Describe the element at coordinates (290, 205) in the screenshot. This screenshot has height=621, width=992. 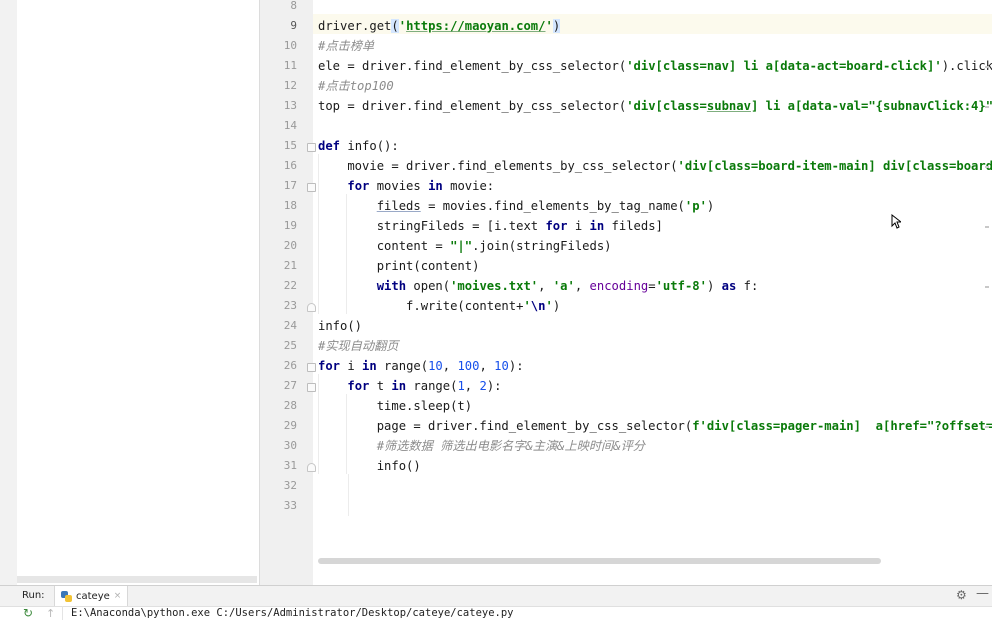
I see `line-number: 18` at that location.